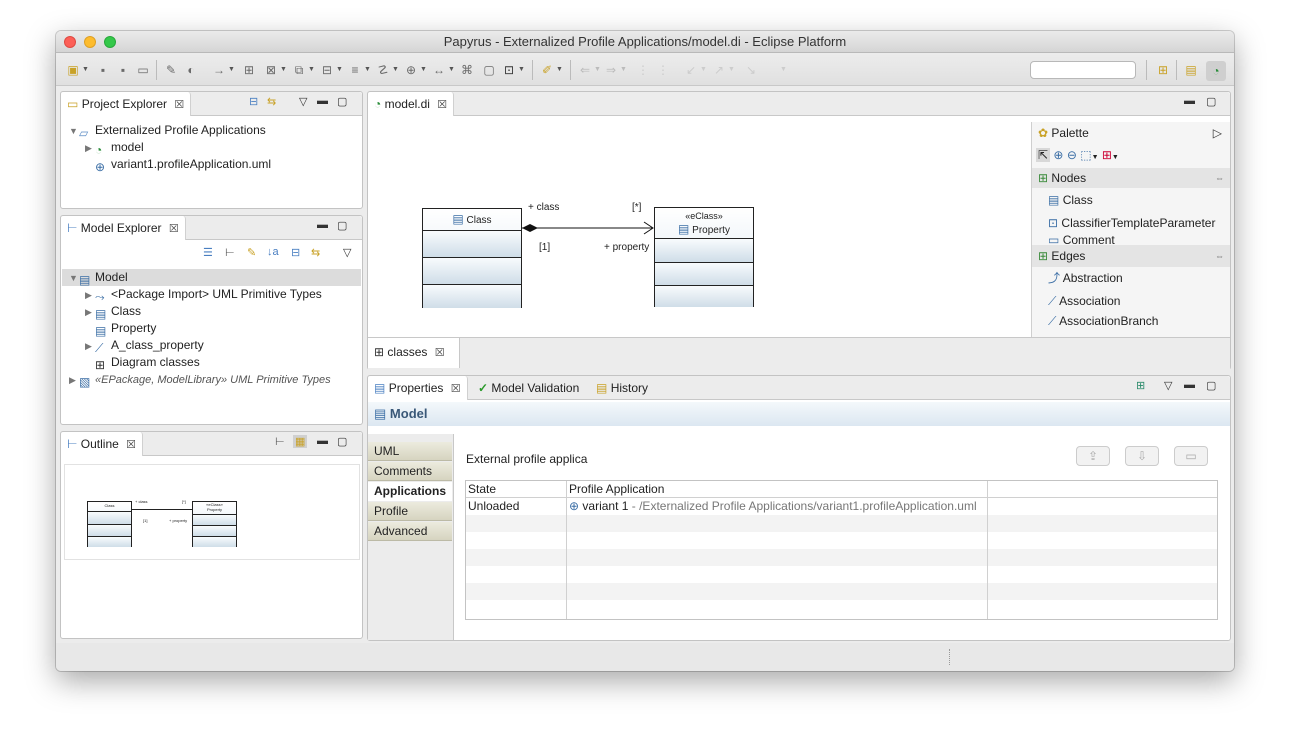  Describe the element at coordinates (144, 346) in the screenshot. I see `tree-item-association: ▶ ⟋ A_class_property` at that location.